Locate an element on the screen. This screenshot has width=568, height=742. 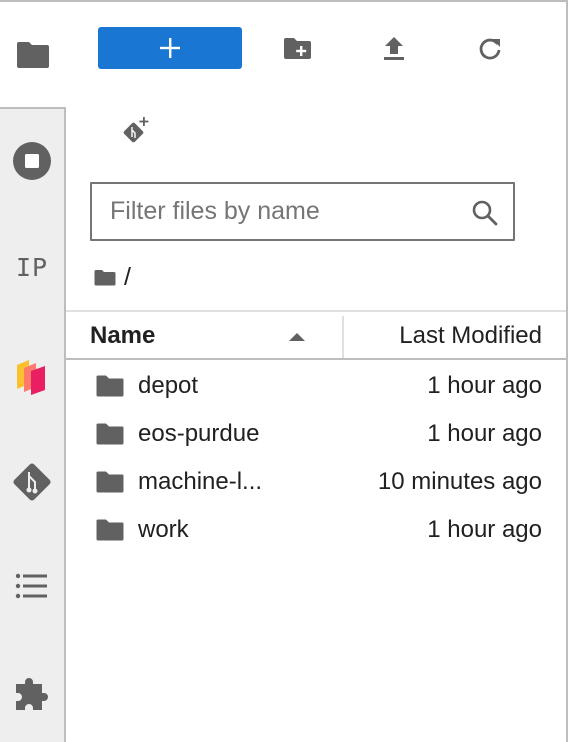
git-clone-button is located at coordinates (137, 130).